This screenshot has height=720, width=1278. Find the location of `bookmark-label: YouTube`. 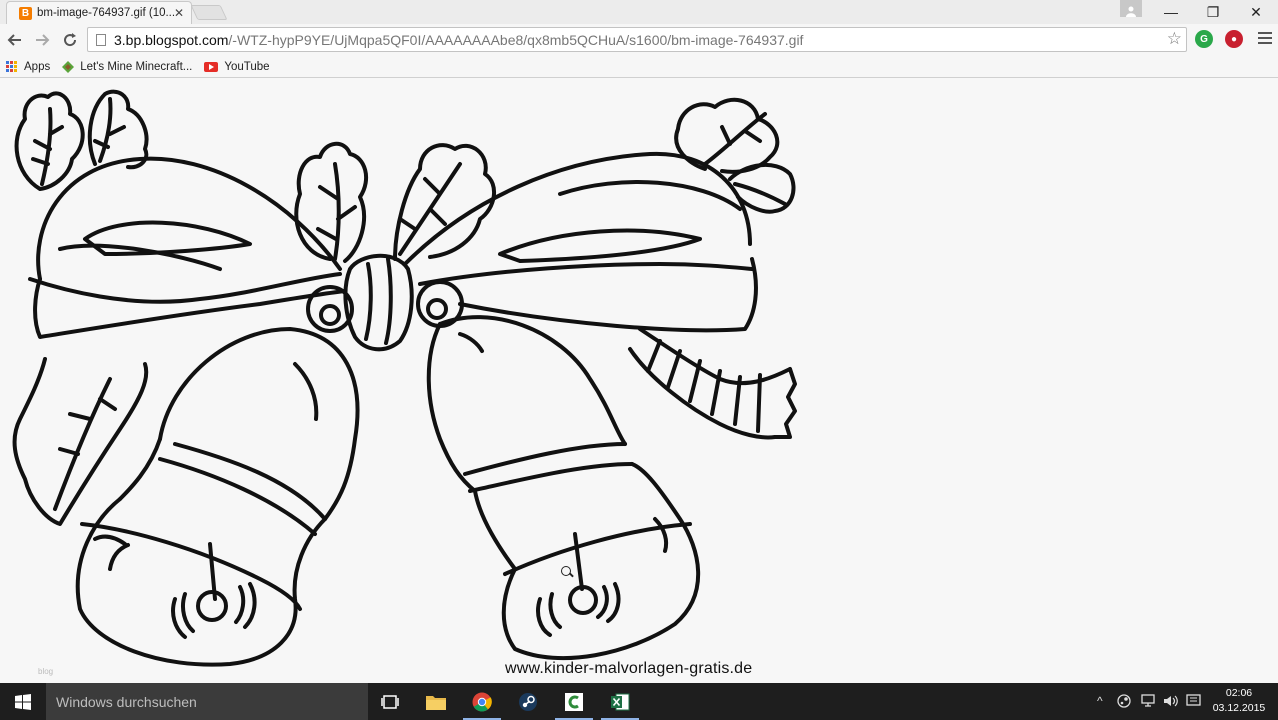

bookmark-label: YouTube is located at coordinates (247, 66).